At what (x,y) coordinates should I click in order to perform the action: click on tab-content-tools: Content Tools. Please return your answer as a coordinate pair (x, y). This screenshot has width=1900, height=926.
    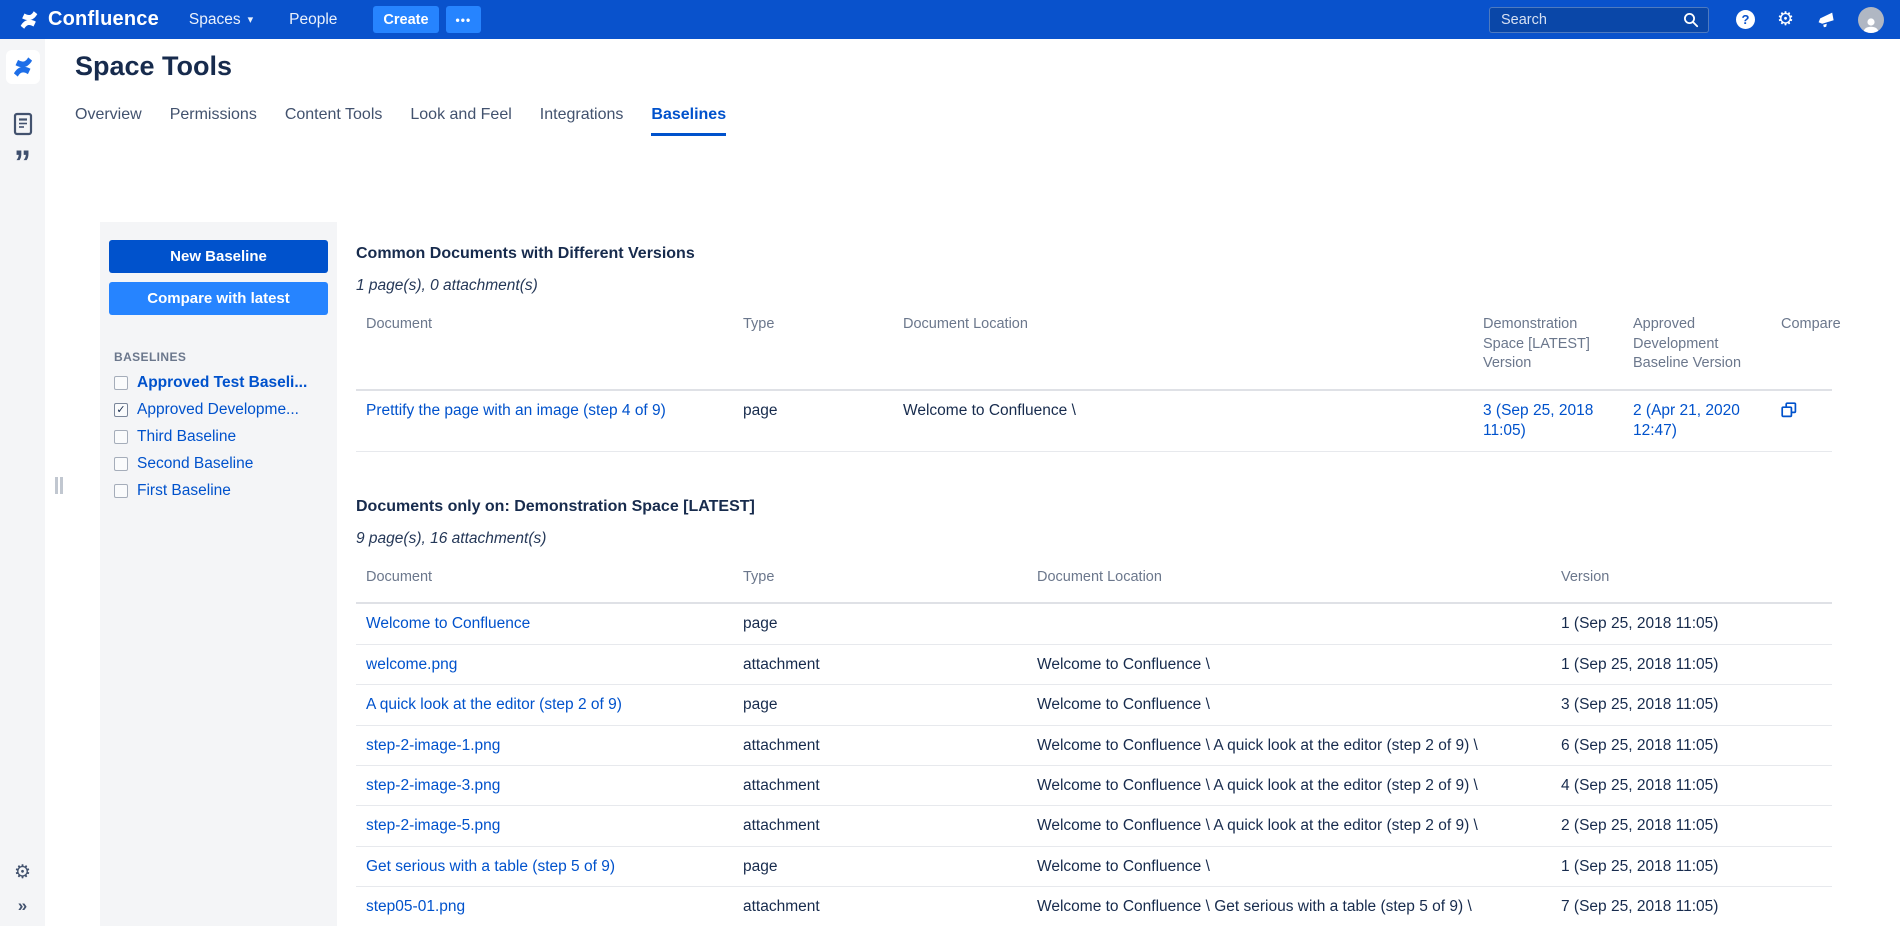
    Looking at the image, I should click on (334, 121).